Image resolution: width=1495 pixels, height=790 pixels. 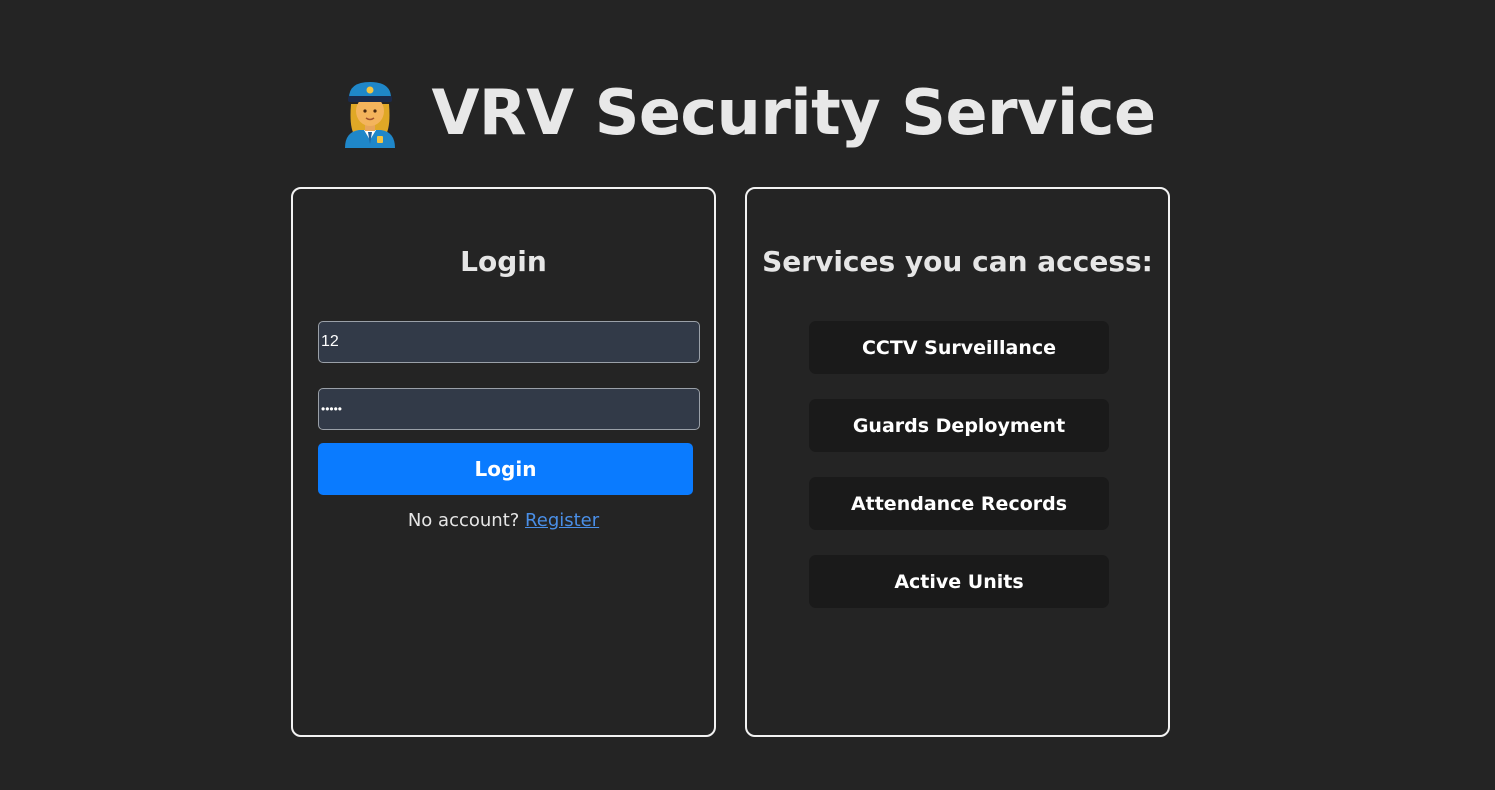 I want to click on police-officer-icon, so click(x=370, y=115).